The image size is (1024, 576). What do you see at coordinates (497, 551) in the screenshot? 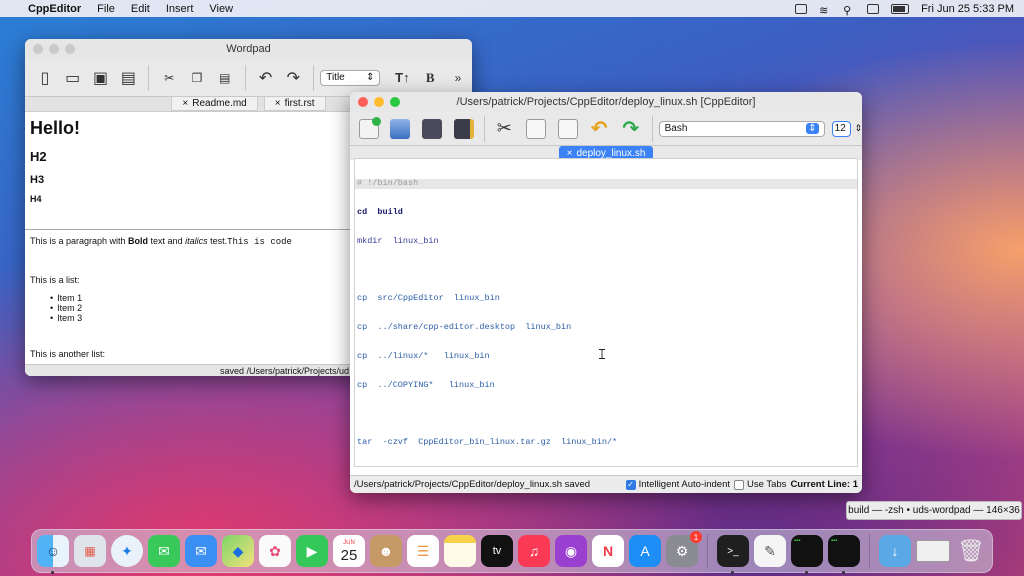
I see `apple-tv-icon: tv` at bounding box center [497, 551].